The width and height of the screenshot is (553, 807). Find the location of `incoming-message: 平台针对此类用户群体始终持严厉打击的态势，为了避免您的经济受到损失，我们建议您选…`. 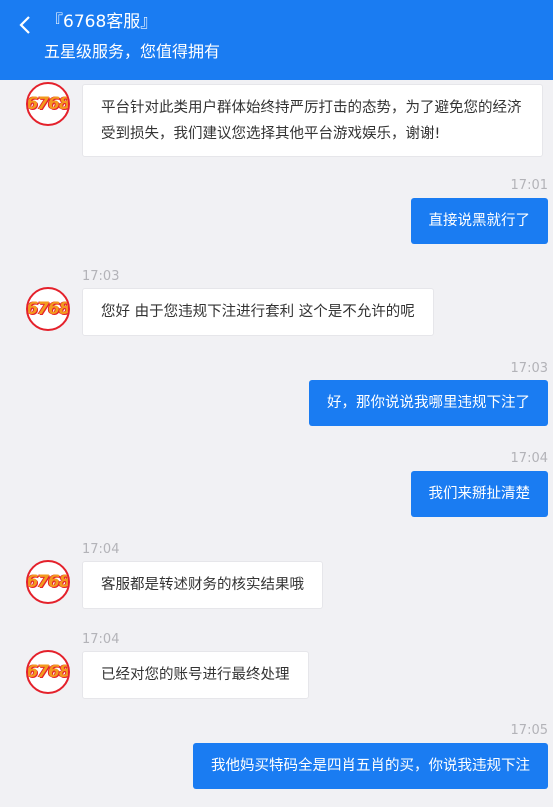

incoming-message: 平台针对此类用户群体始终持严厉打击的态势，为了避免您的经济受到损失，我们建议您选… is located at coordinates (312, 120).